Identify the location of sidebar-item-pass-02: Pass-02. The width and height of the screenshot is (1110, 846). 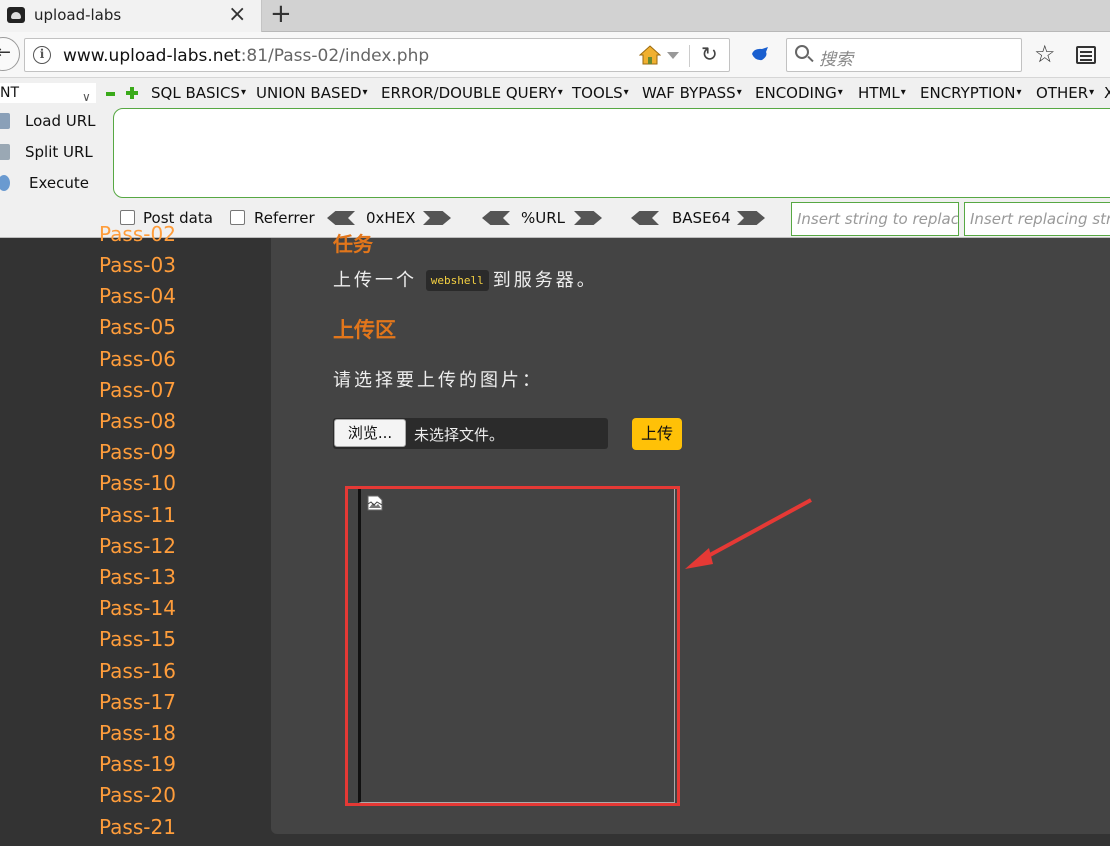
(137, 234).